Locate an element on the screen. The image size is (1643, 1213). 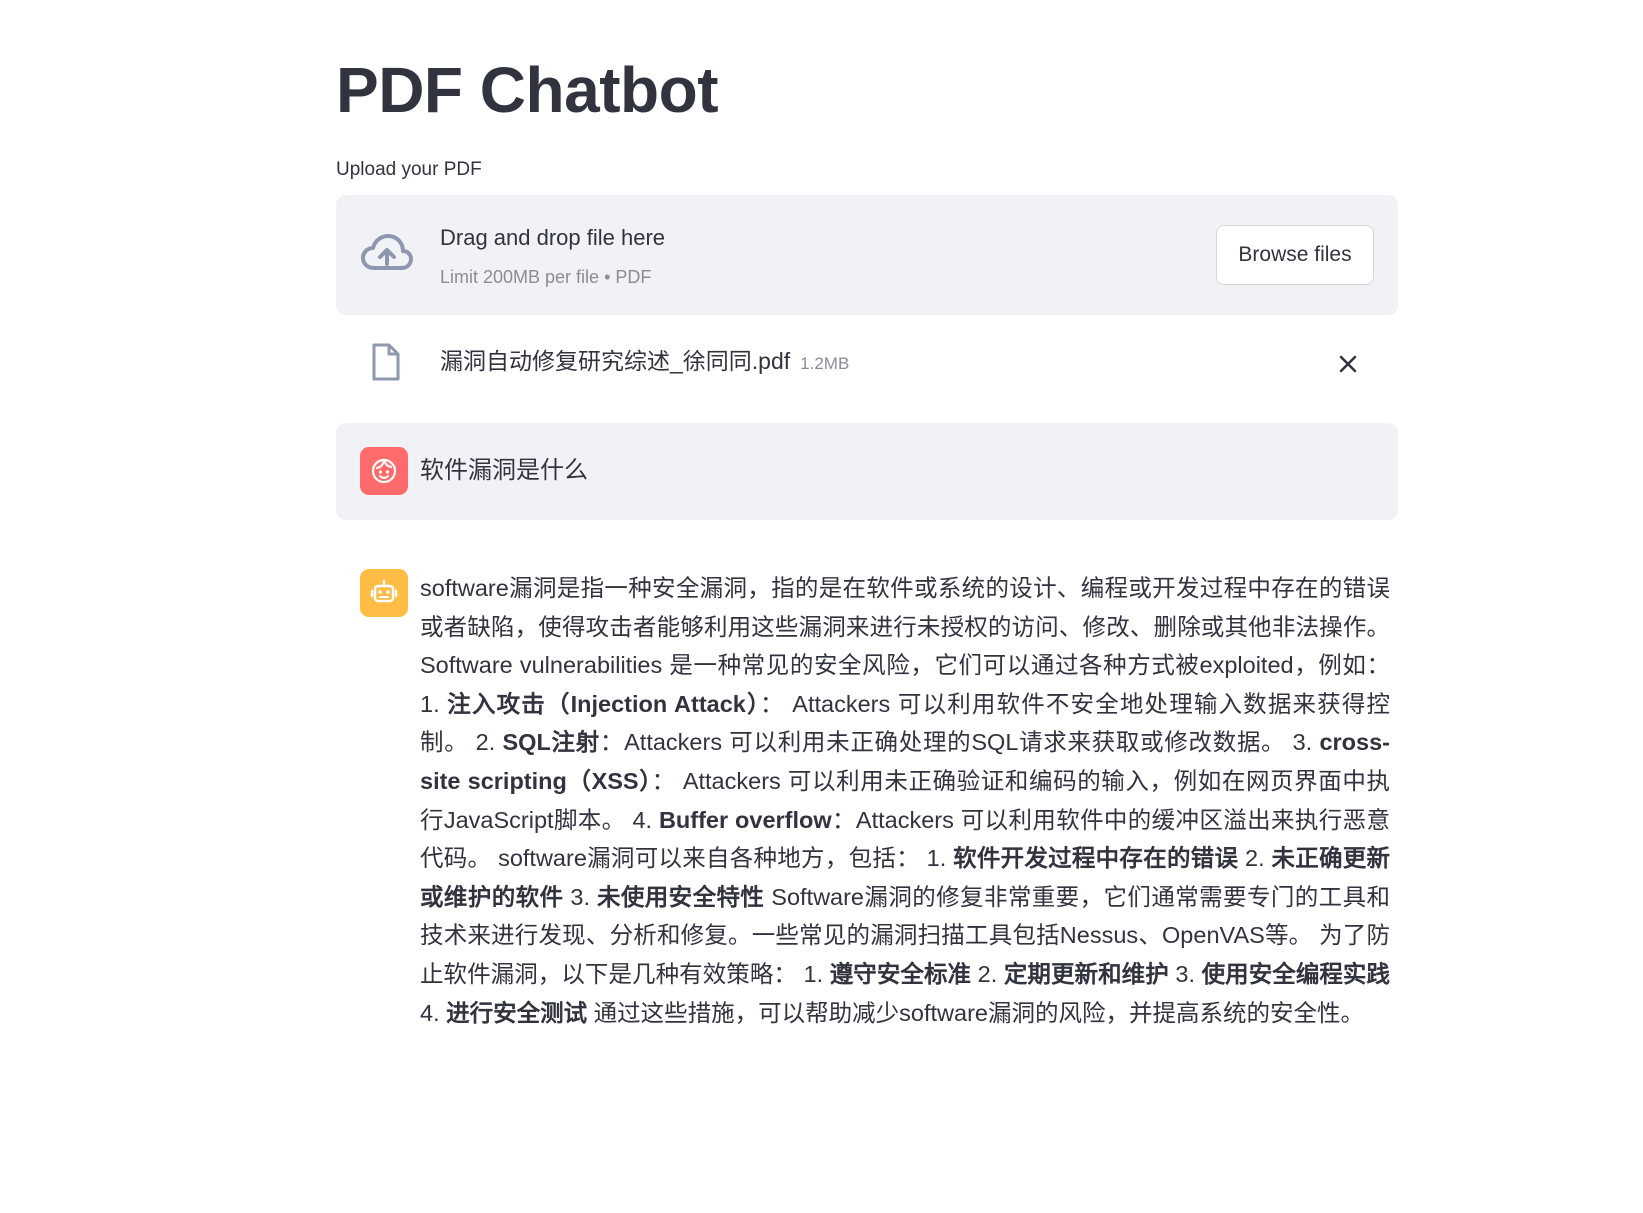
bold-text-run: 定期更新和维护 is located at coordinates (1086, 973).